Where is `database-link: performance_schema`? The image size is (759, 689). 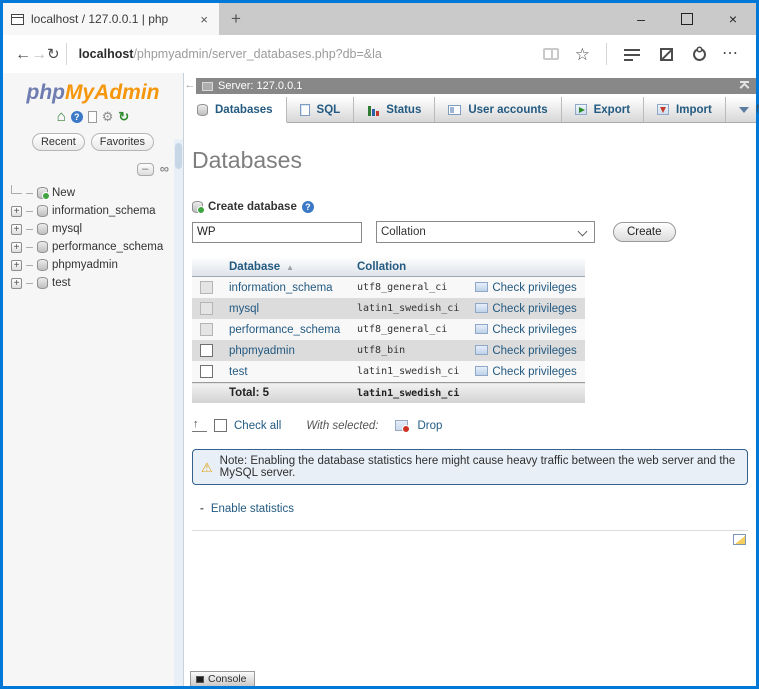
database-link: performance_schema is located at coordinates (284, 330).